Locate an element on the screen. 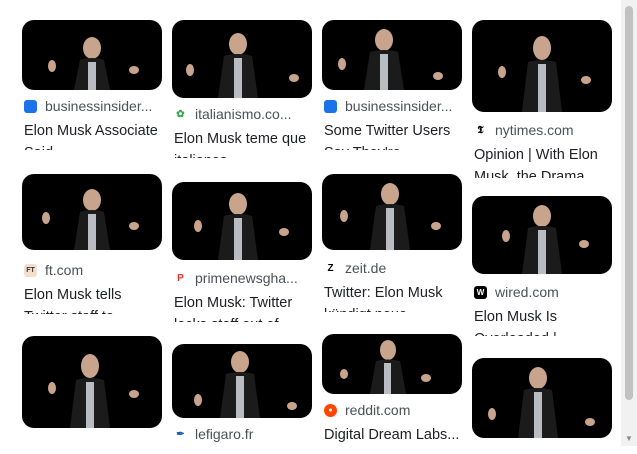 This screenshot has height=454, width=637. pn-icon: P is located at coordinates (180, 278).